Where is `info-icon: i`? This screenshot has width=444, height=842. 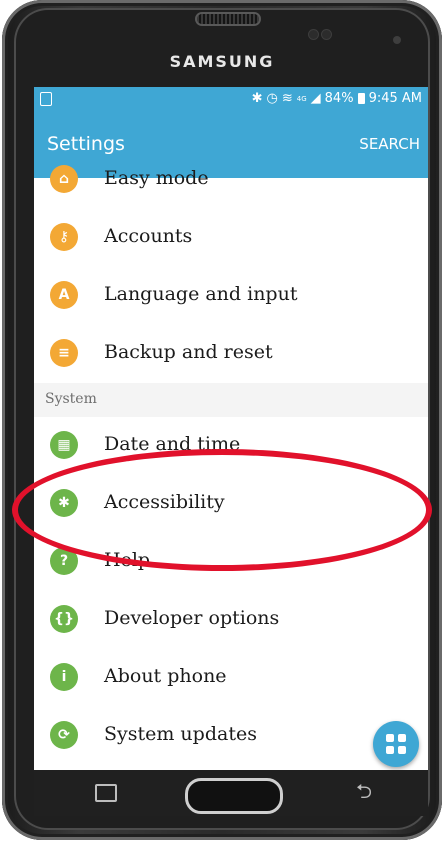
info-icon: i is located at coordinates (64, 677).